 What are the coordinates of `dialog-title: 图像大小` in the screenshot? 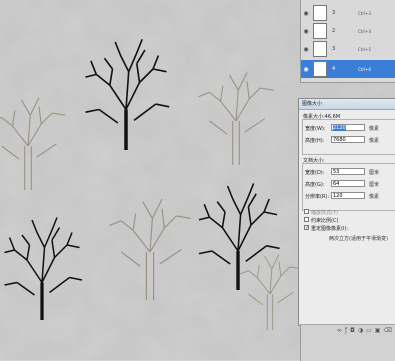 It's located at (347, 104).